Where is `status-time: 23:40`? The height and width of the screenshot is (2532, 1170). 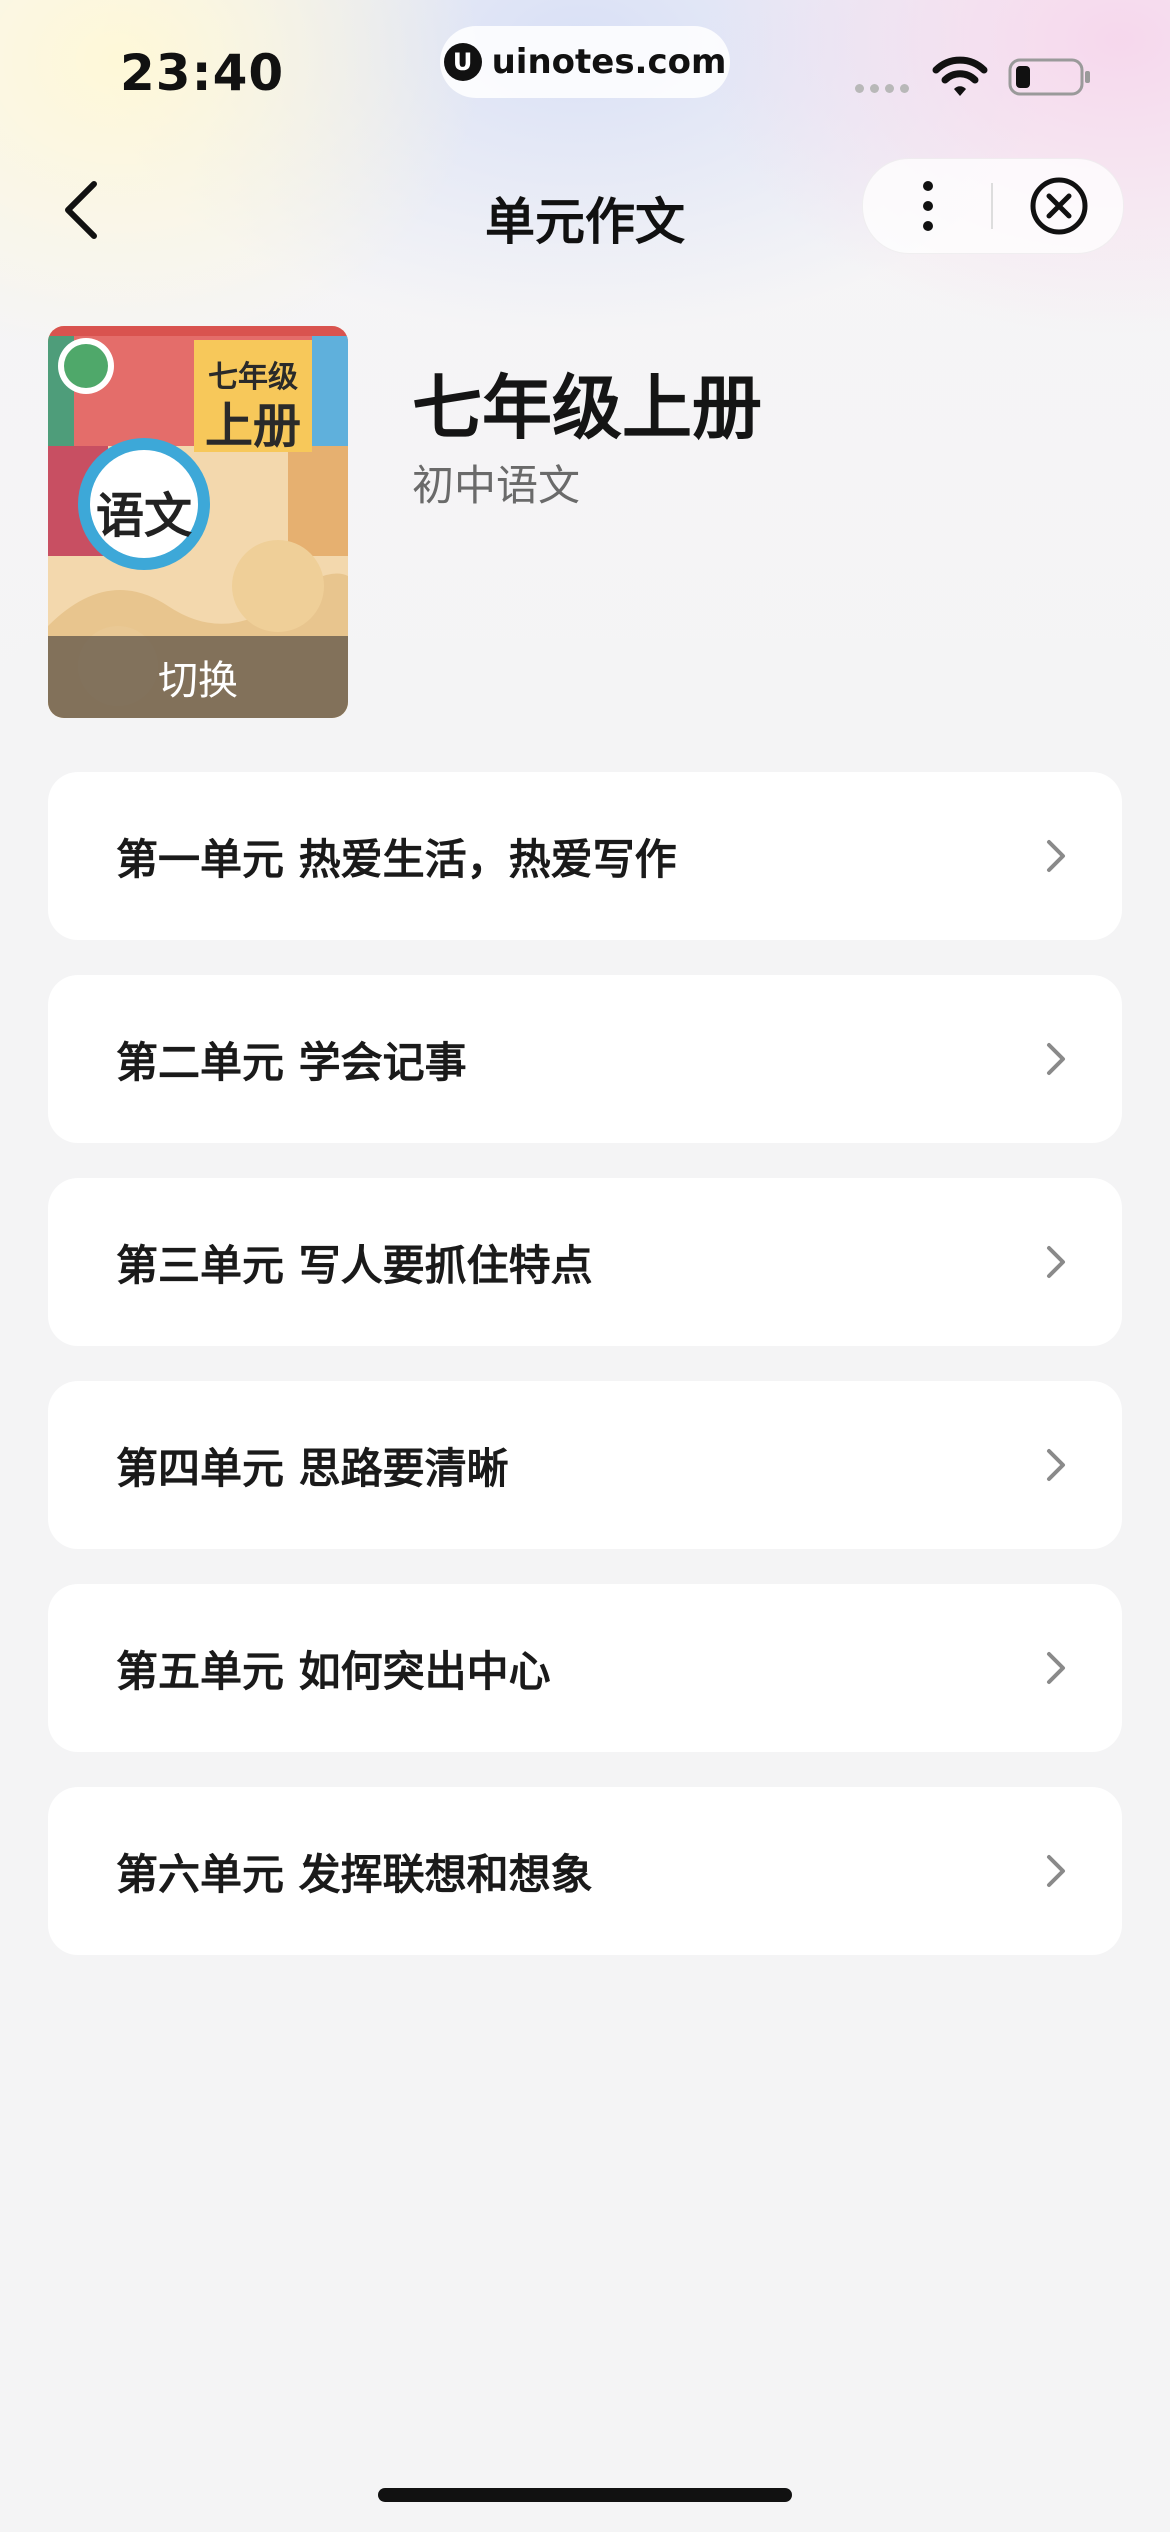
status-time: 23:40 is located at coordinates (202, 73).